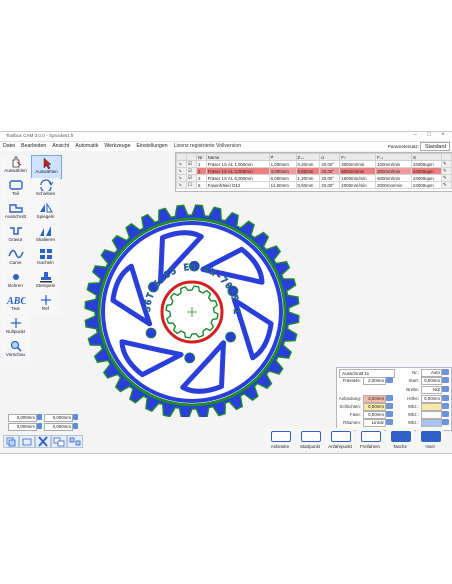 This screenshot has height=584, width=452. I want to click on delete-button, so click(43, 441).